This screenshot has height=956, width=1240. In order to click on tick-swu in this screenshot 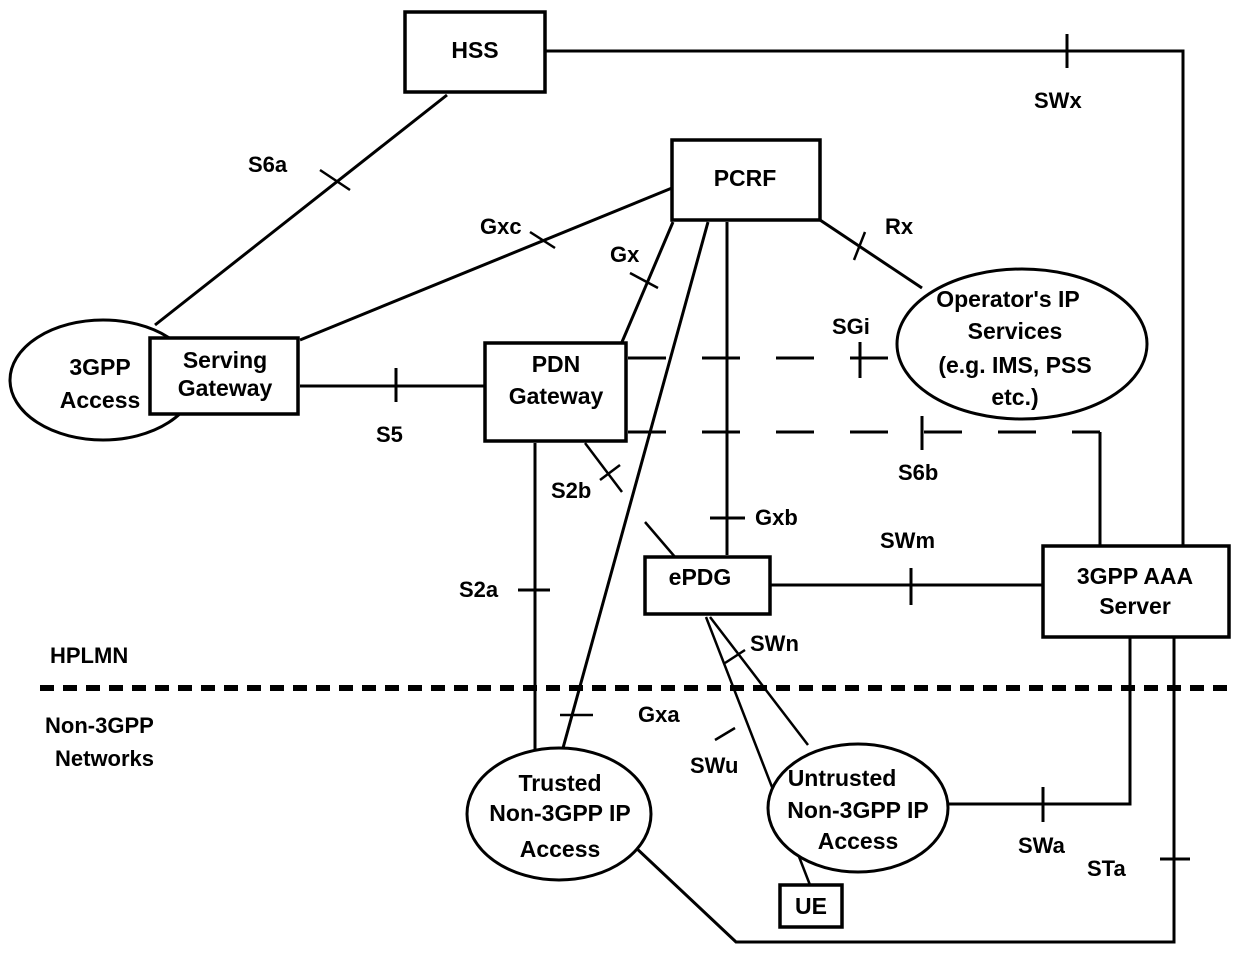, I will do `click(725, 734)`.